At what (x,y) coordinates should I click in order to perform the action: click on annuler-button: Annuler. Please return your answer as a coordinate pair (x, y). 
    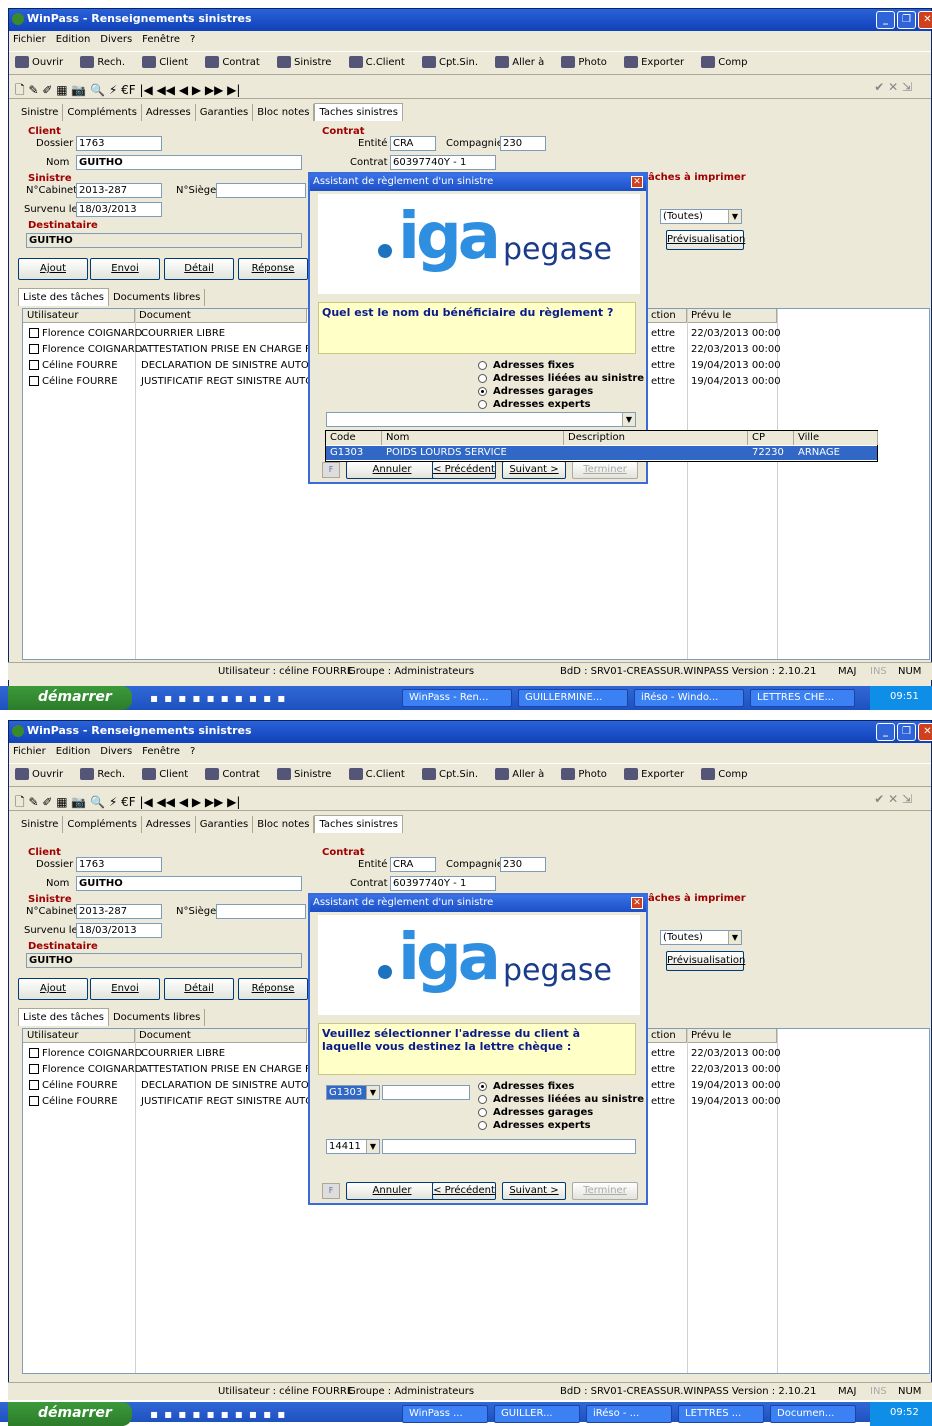
    Looking at the image, I should click on (392, 1191).